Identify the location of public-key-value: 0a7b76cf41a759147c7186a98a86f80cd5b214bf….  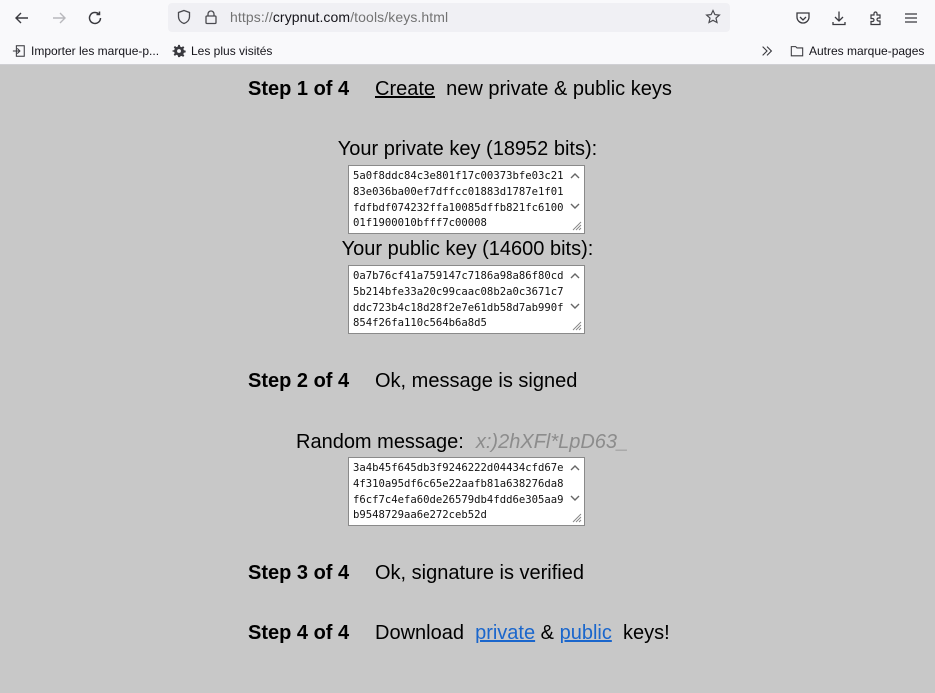
(459, 300).